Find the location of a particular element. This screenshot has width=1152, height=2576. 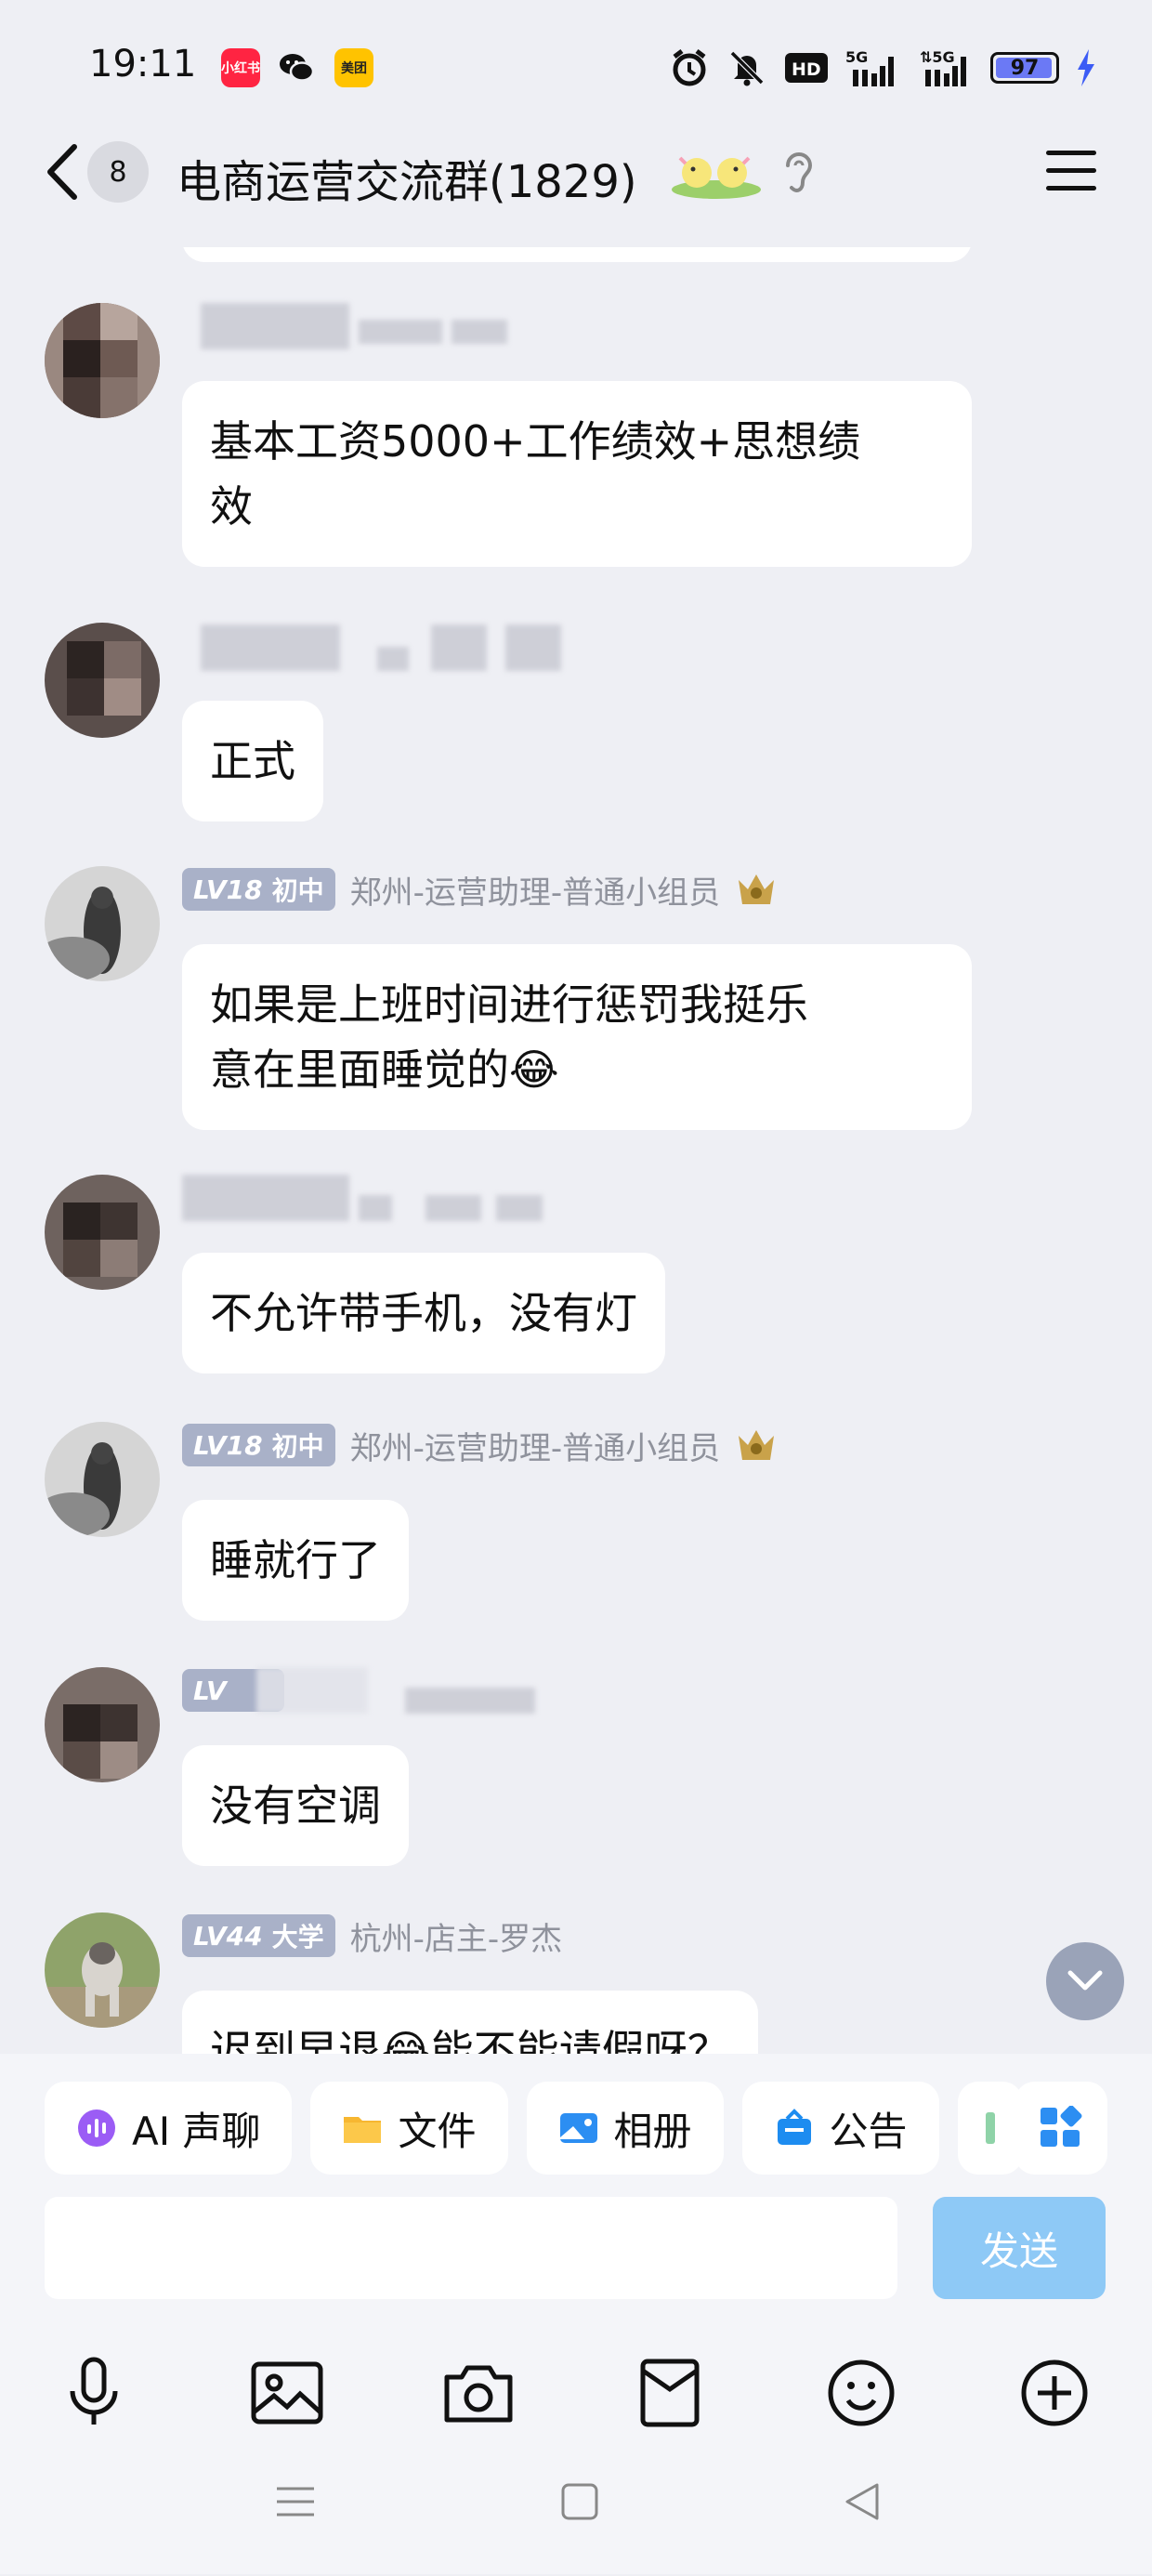

status-time: 19:11 is located at coordinates (143, 64).